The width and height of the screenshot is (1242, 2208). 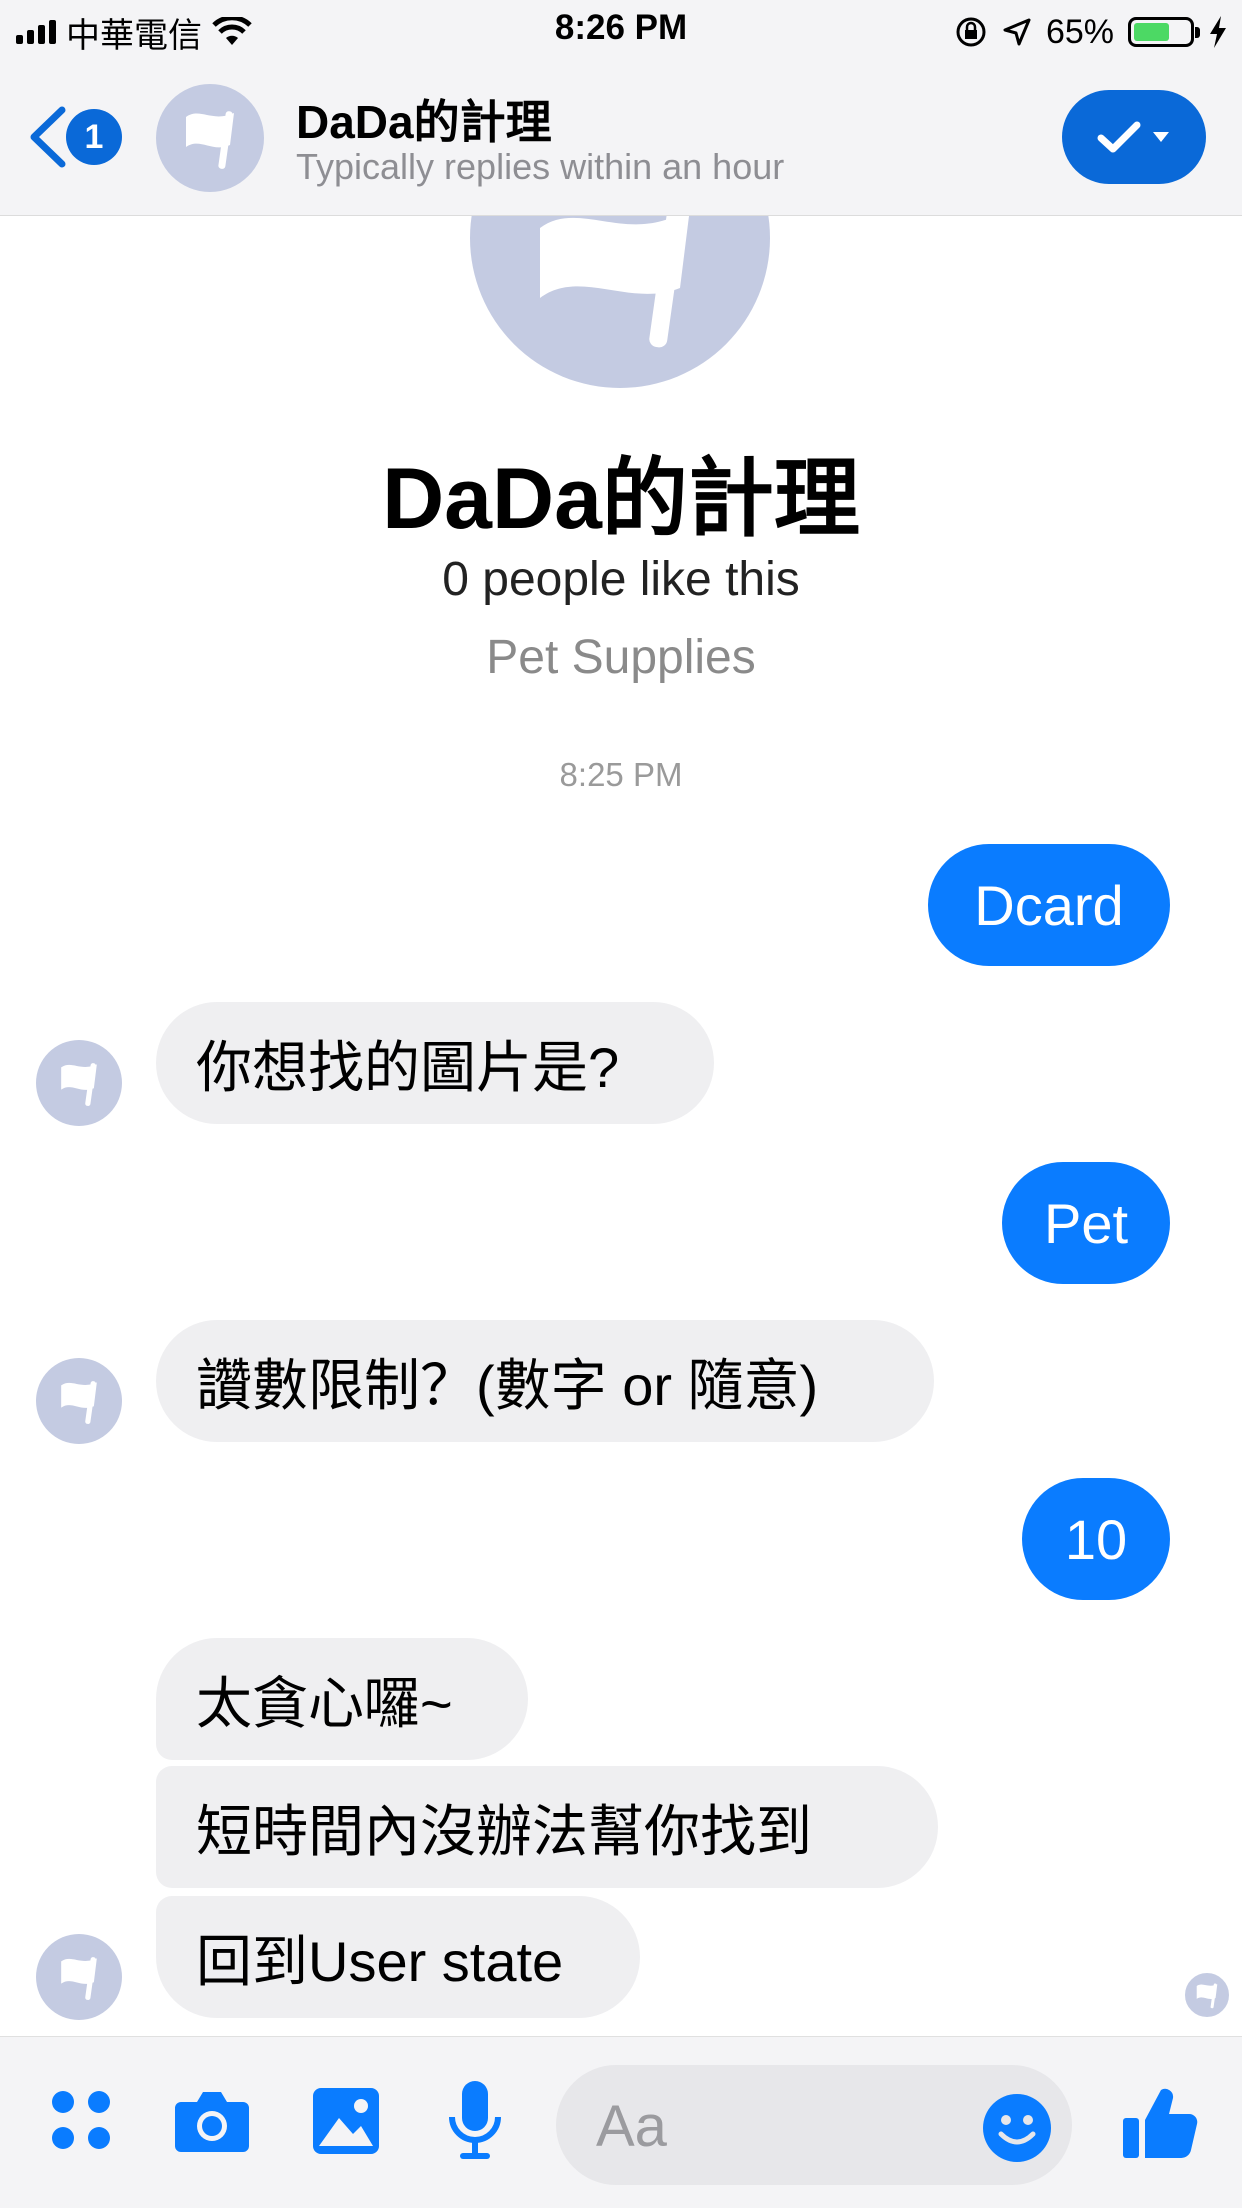 I want to click on status-bar: 中華電信 8:26 PM 65%, so click(x=621, y=31).